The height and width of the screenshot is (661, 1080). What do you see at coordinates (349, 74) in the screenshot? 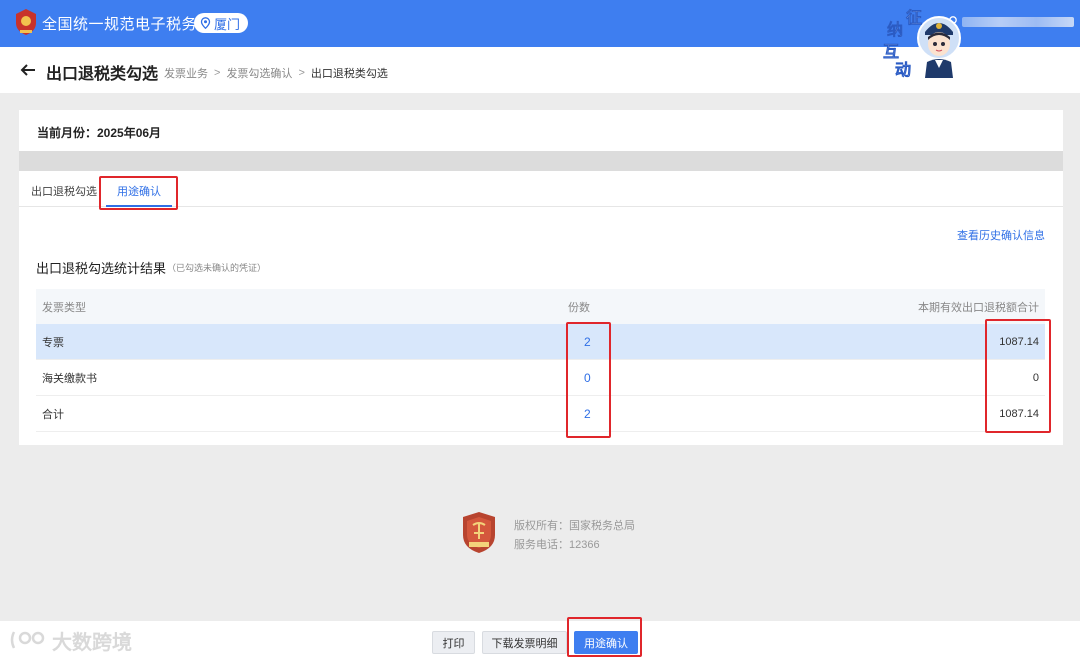
I see `breadcrumb-item-current: 出口退税类勾选` at bounding box center [349, 74].